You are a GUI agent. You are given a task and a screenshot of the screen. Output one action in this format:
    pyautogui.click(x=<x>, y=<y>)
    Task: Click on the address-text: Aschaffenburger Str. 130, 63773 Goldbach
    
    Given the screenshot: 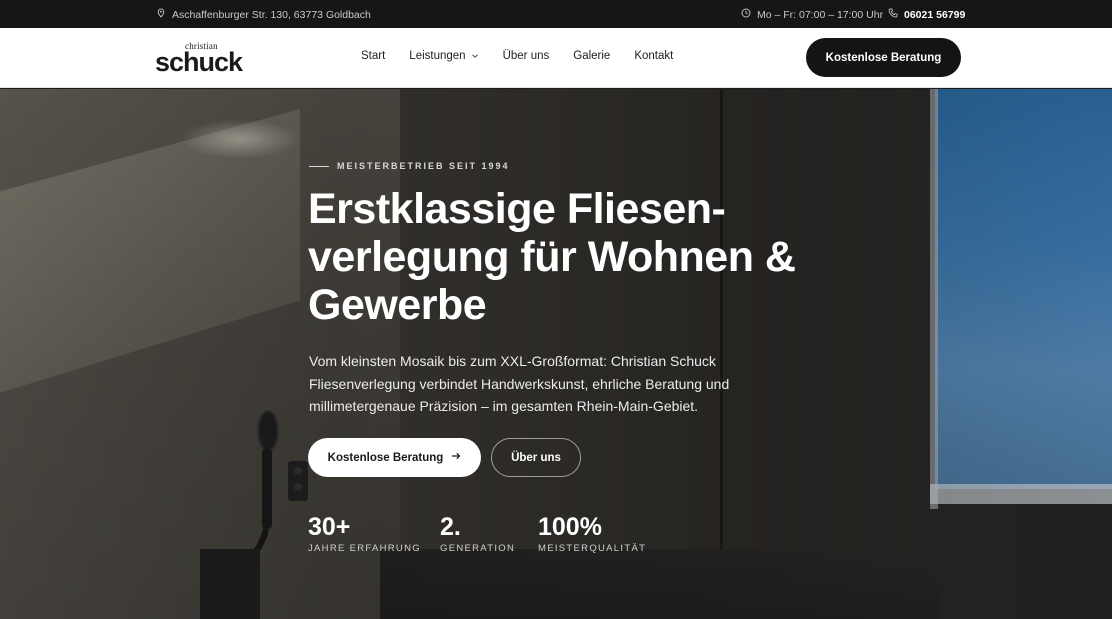 What is the action you would take?
    pyautogui.click(x=271, y=14)
    